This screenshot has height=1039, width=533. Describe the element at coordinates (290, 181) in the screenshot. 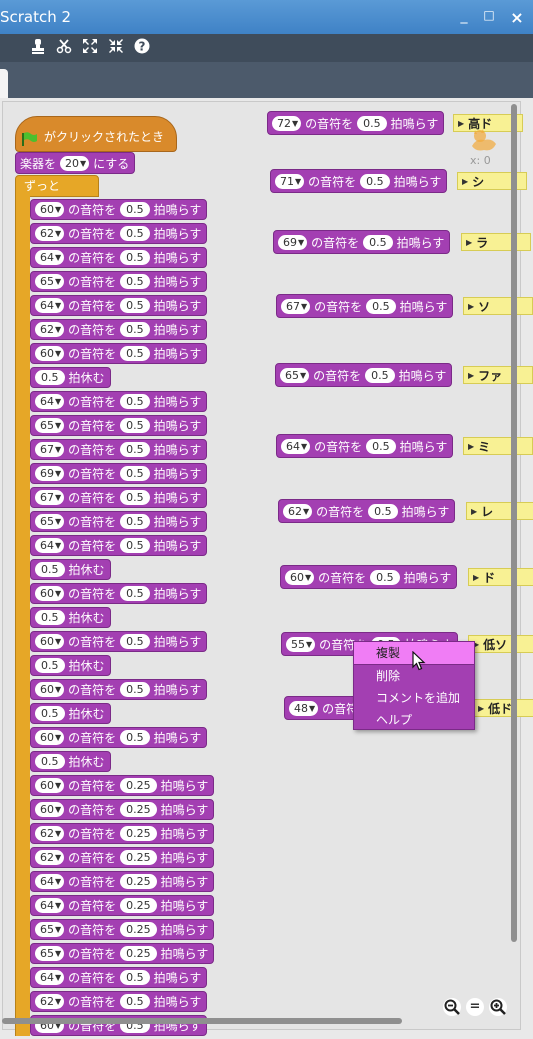

I see `note-dropdown: 71 ▼` at that location.